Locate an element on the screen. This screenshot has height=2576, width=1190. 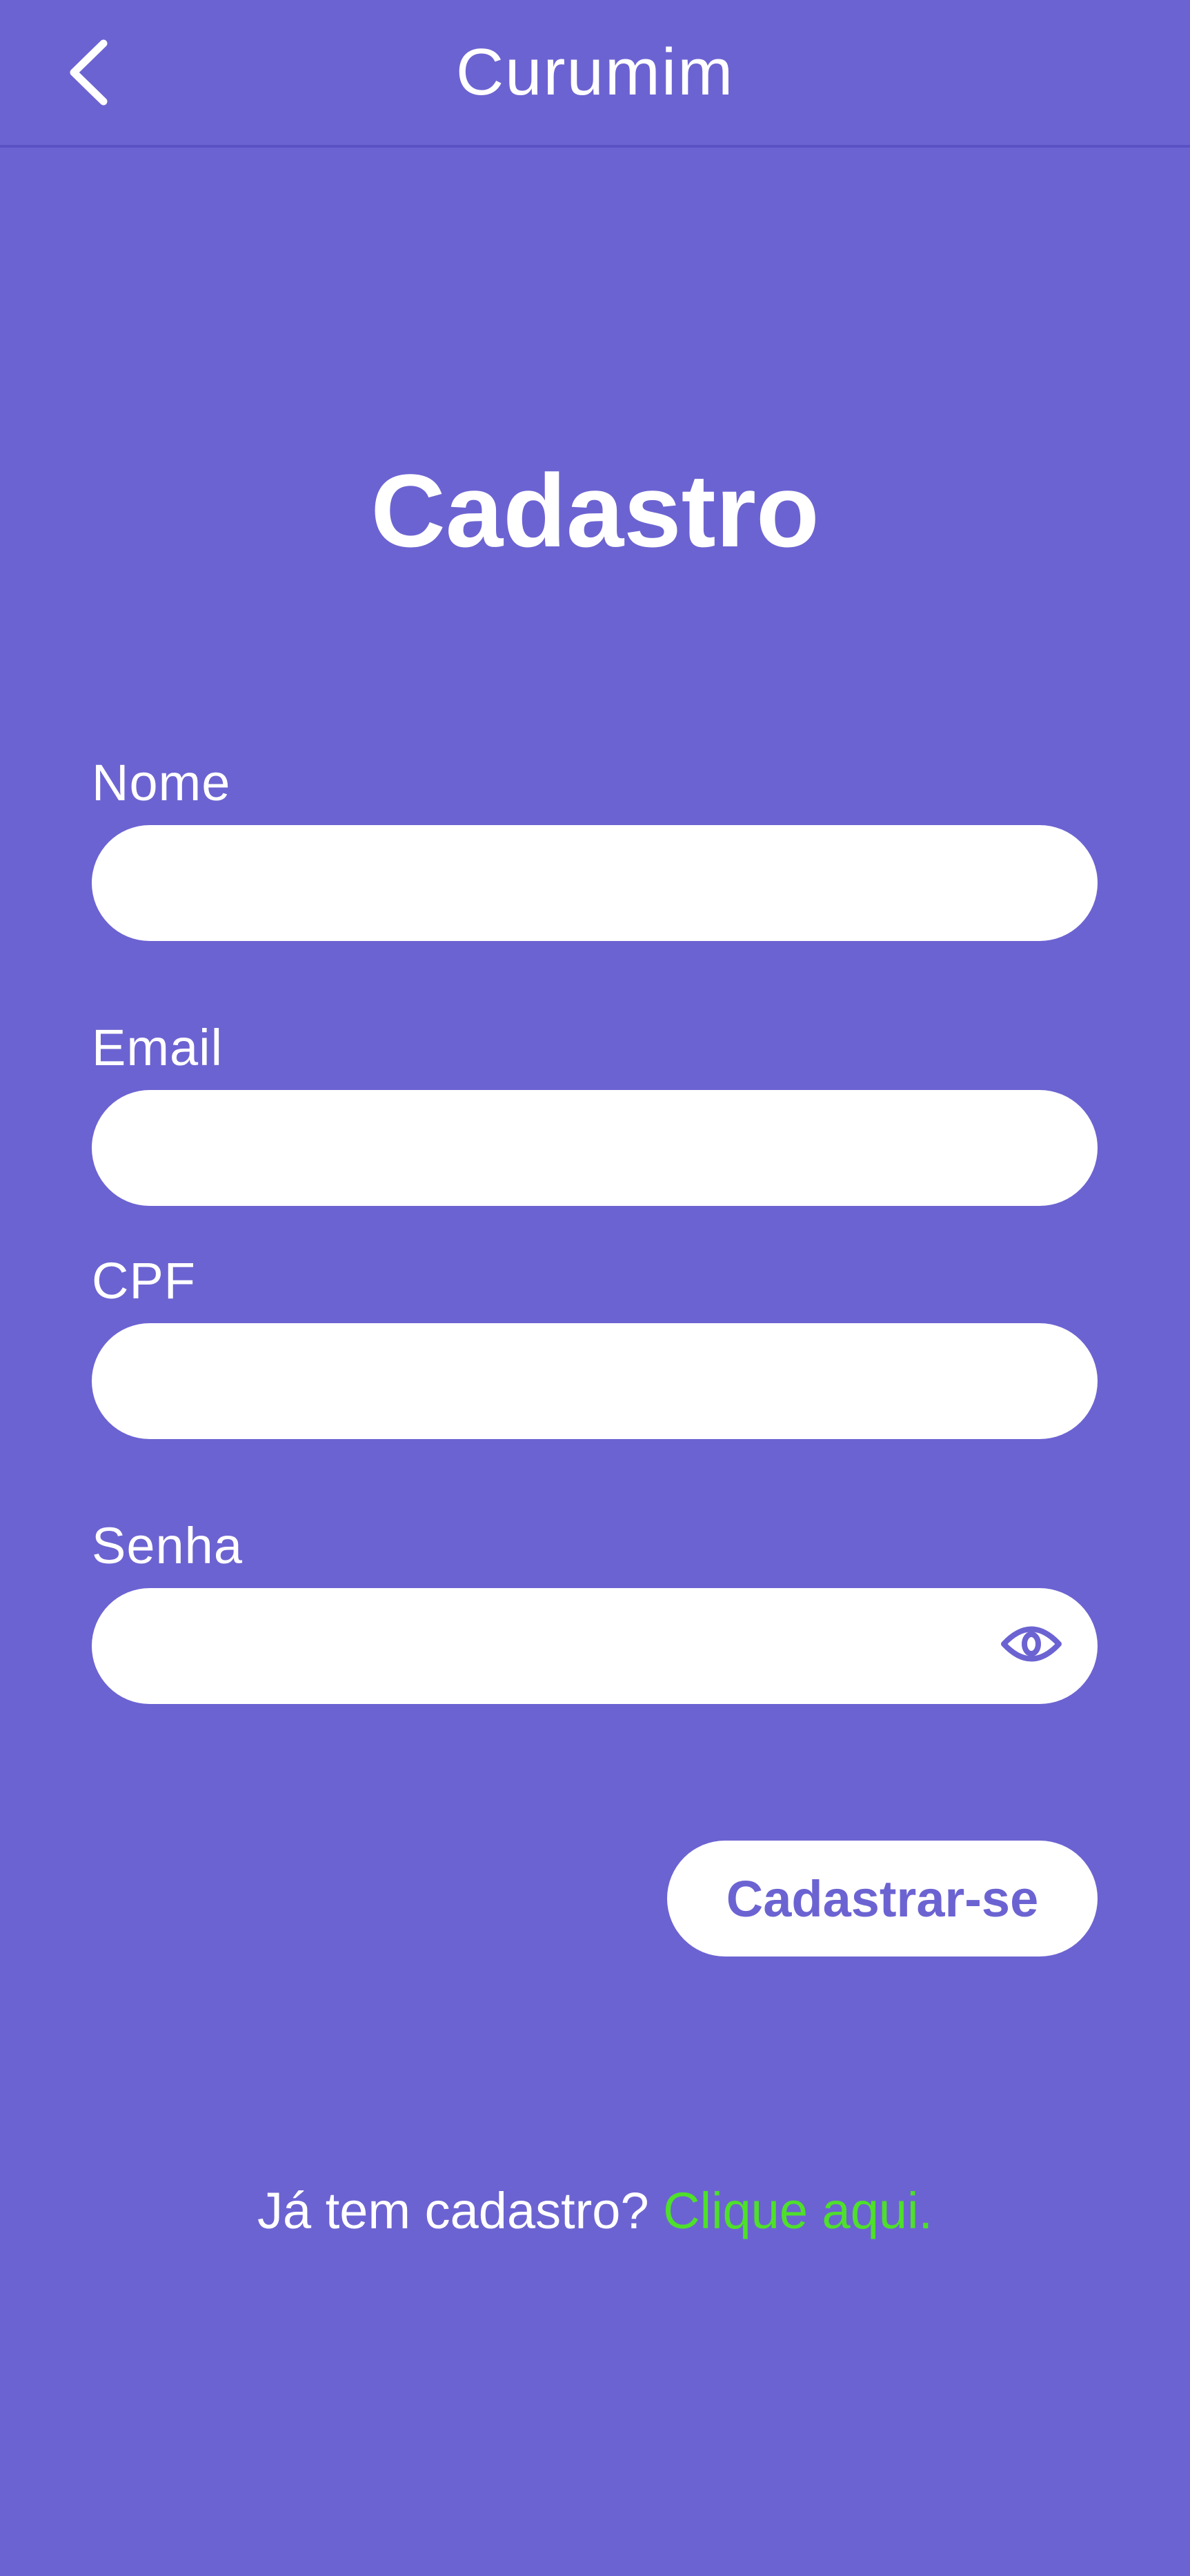
login-prompt: Já tem cadastro? Clique aqui. is located at coordinates (595, 2211).